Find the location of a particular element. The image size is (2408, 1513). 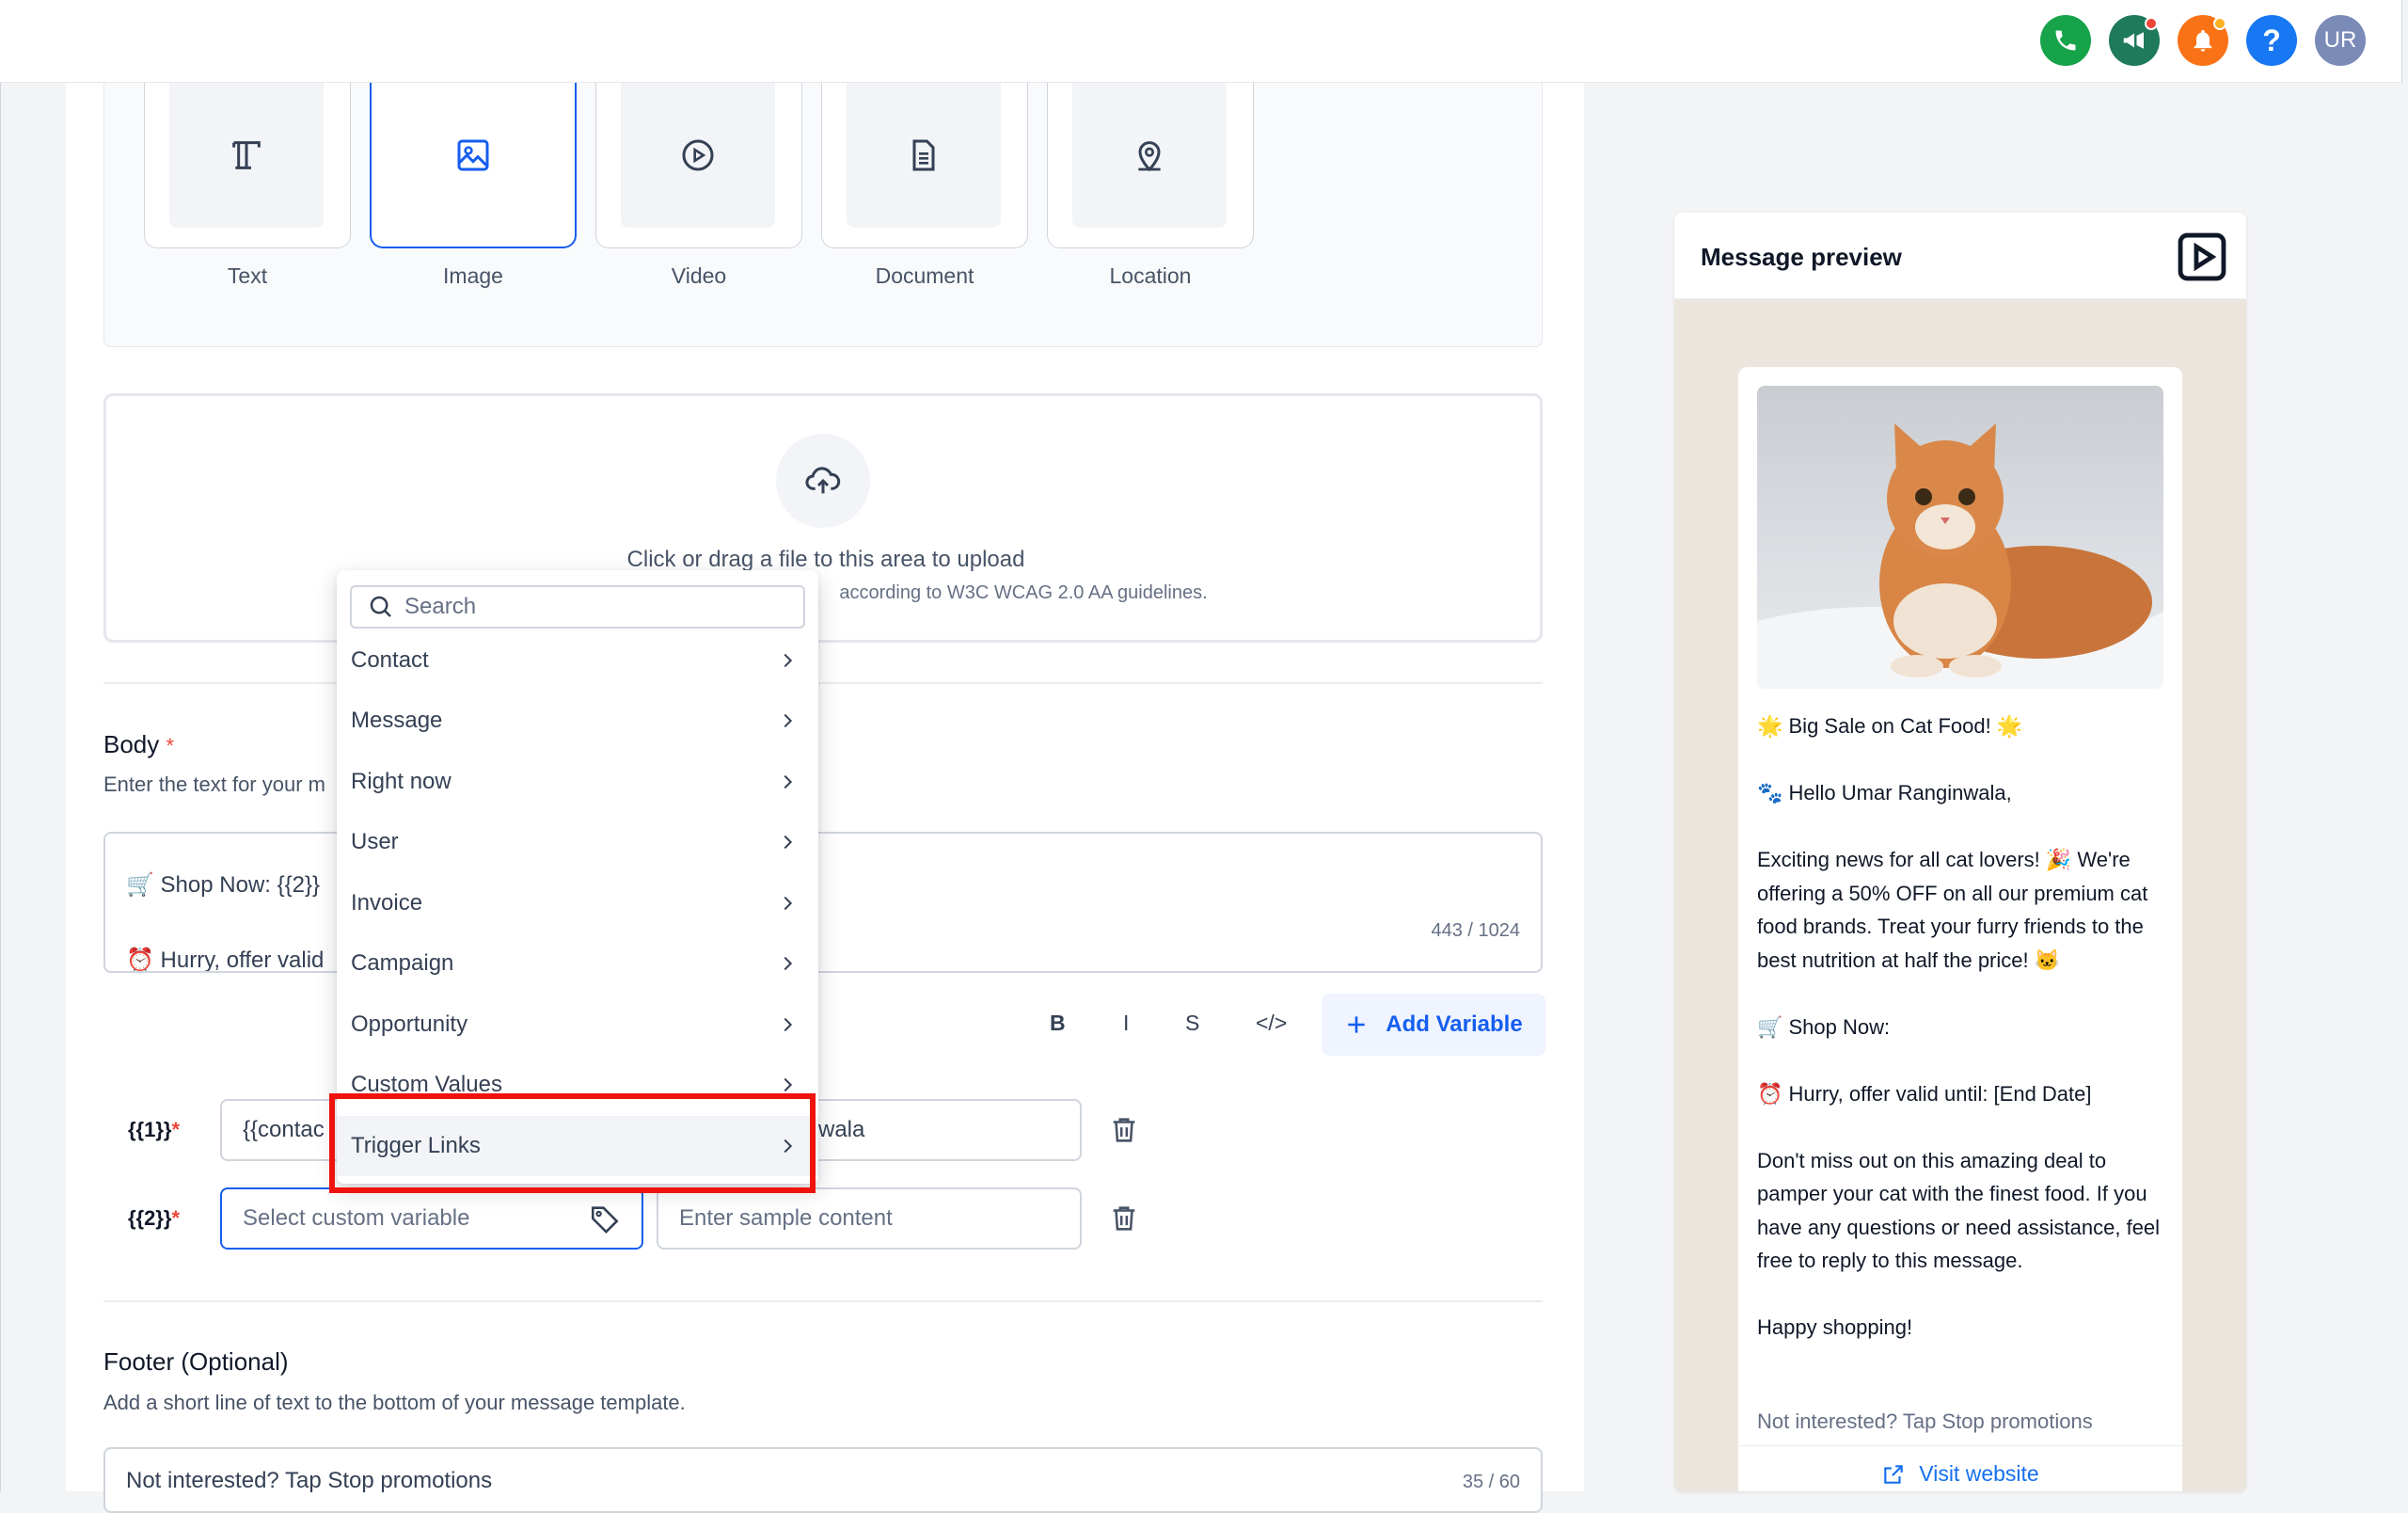

body-title: Body * is located at coordinates (139, 744).